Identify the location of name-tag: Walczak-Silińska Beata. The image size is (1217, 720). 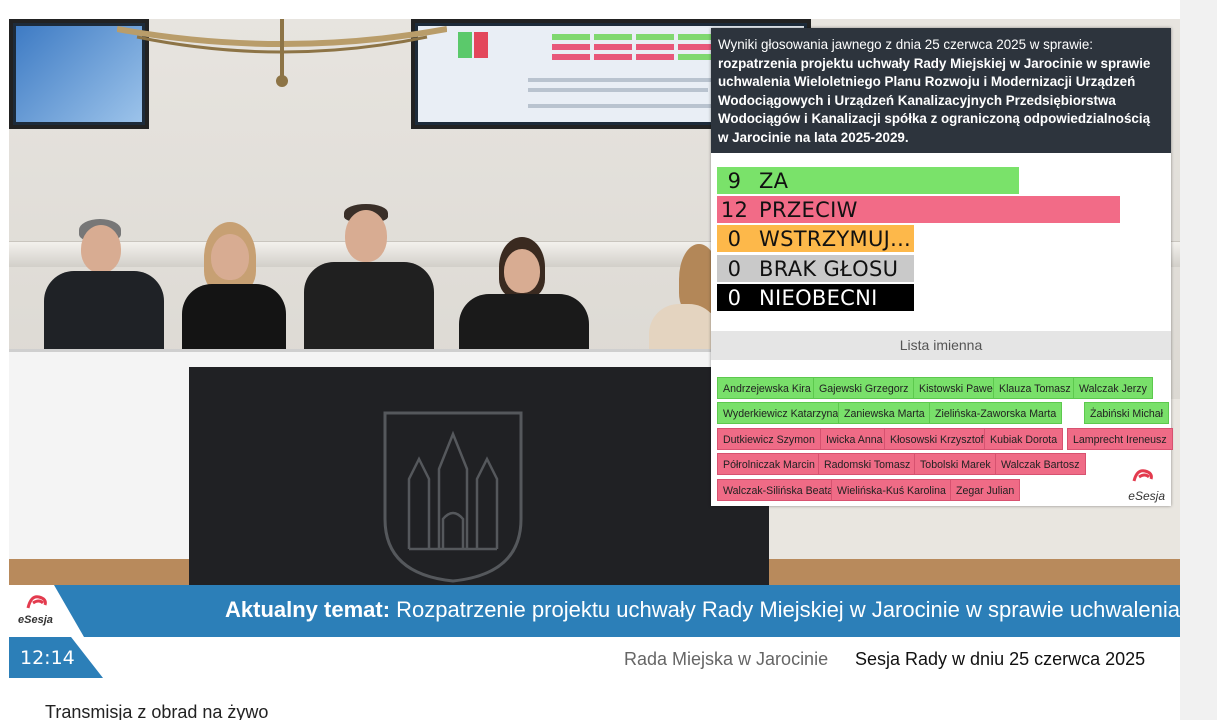
(778, 490).